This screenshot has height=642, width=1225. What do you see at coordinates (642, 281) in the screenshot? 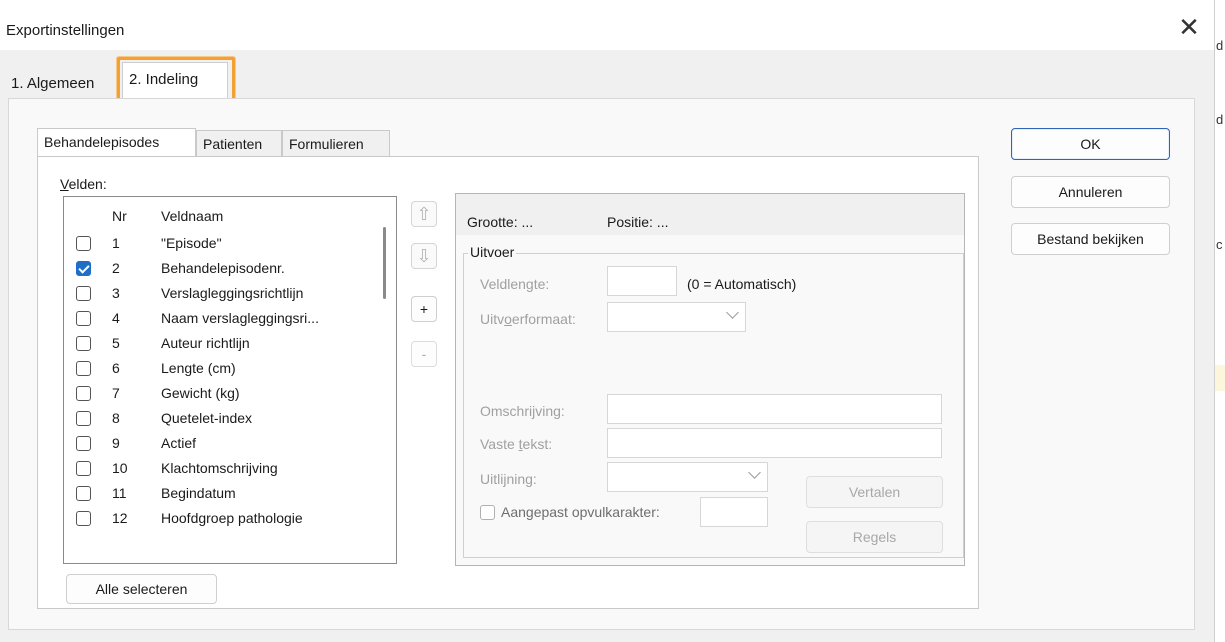
I see `field-length-input` at bounding box center [642, 281].